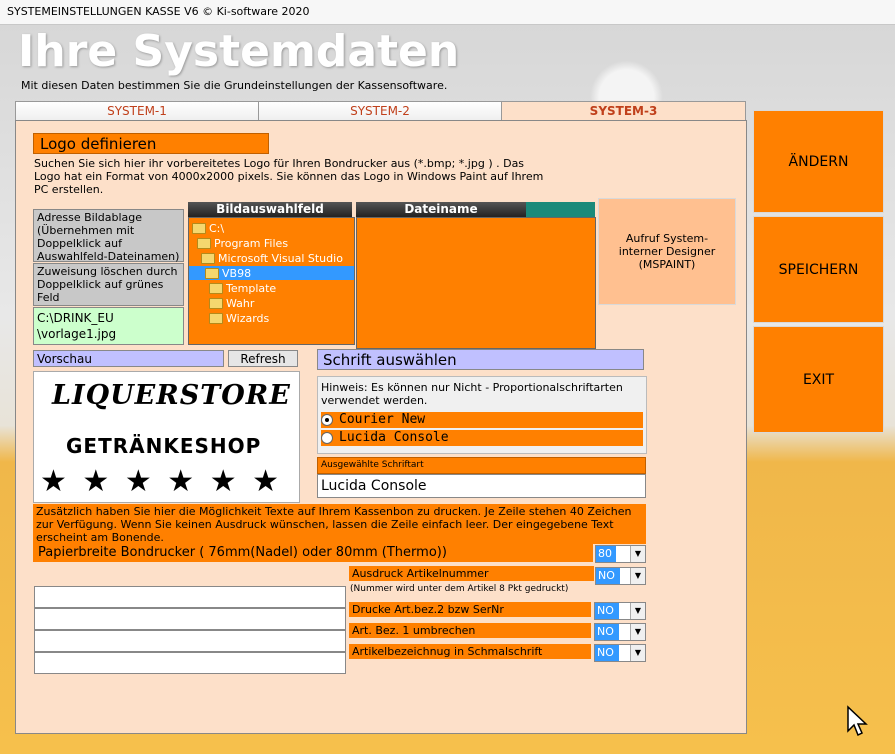 The height and width of the screenshot is (754, 895). I want to click on preview-logo-subtitle: GETRÄNKESHOP, so click(164, 446).